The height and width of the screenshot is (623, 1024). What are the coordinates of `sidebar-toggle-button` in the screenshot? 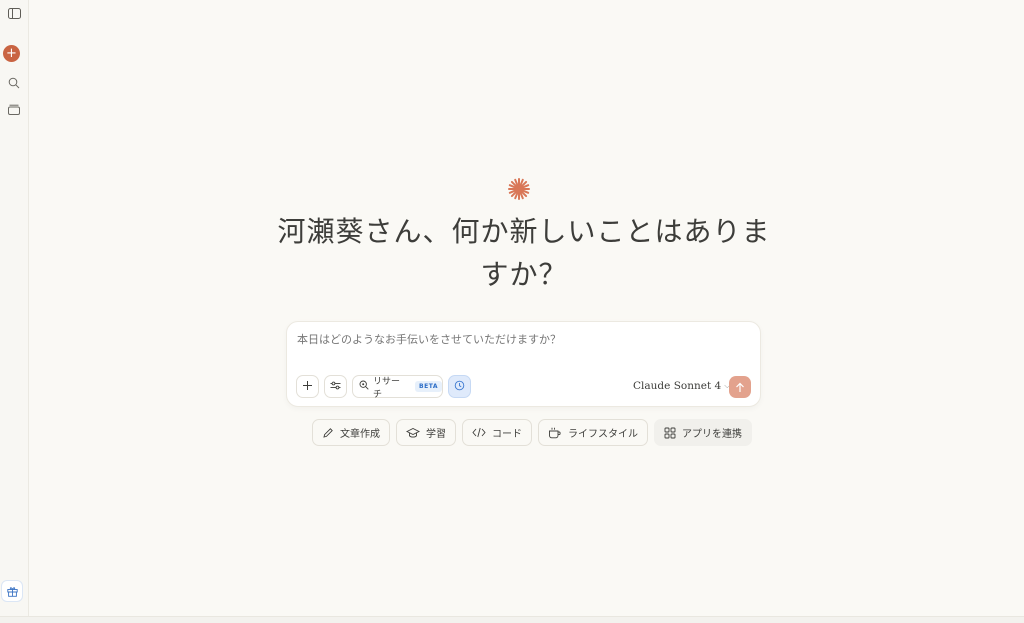 It's located at (14, 13).